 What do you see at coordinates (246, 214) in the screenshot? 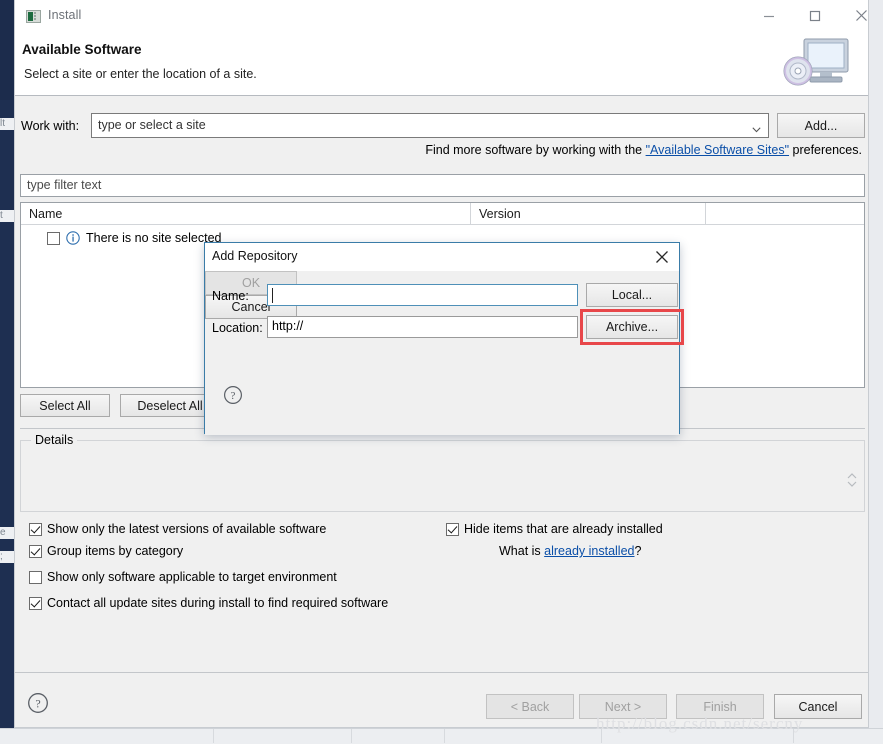
I see `column-header-name: Name` at bounding box center [246, 214].